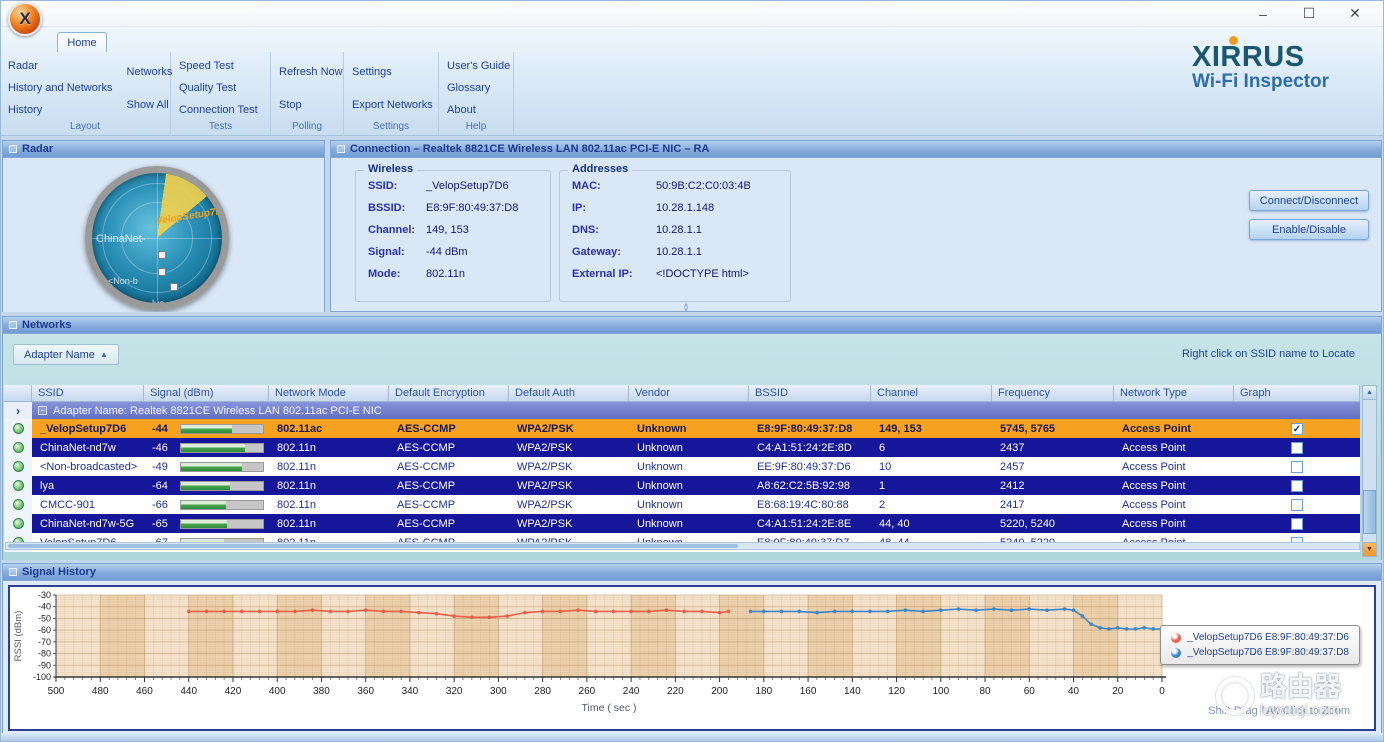  I want to click on ribbon-item-speed-test: Speed Test, so click(218, 66).